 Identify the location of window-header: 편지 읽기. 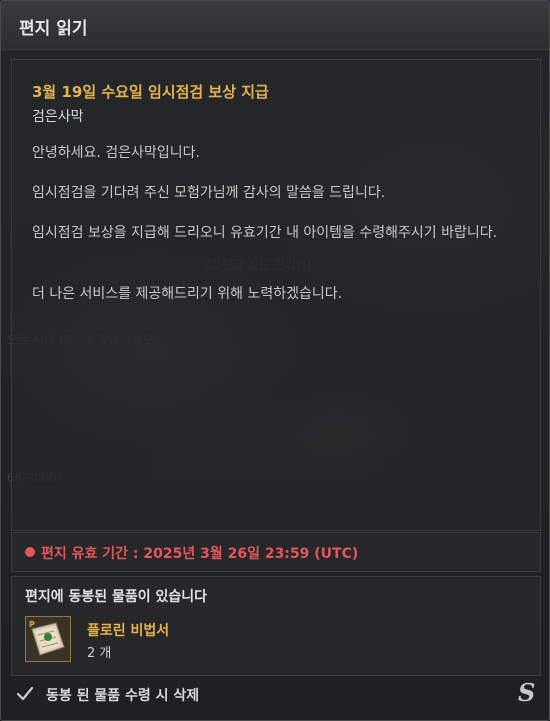
(275, 25).